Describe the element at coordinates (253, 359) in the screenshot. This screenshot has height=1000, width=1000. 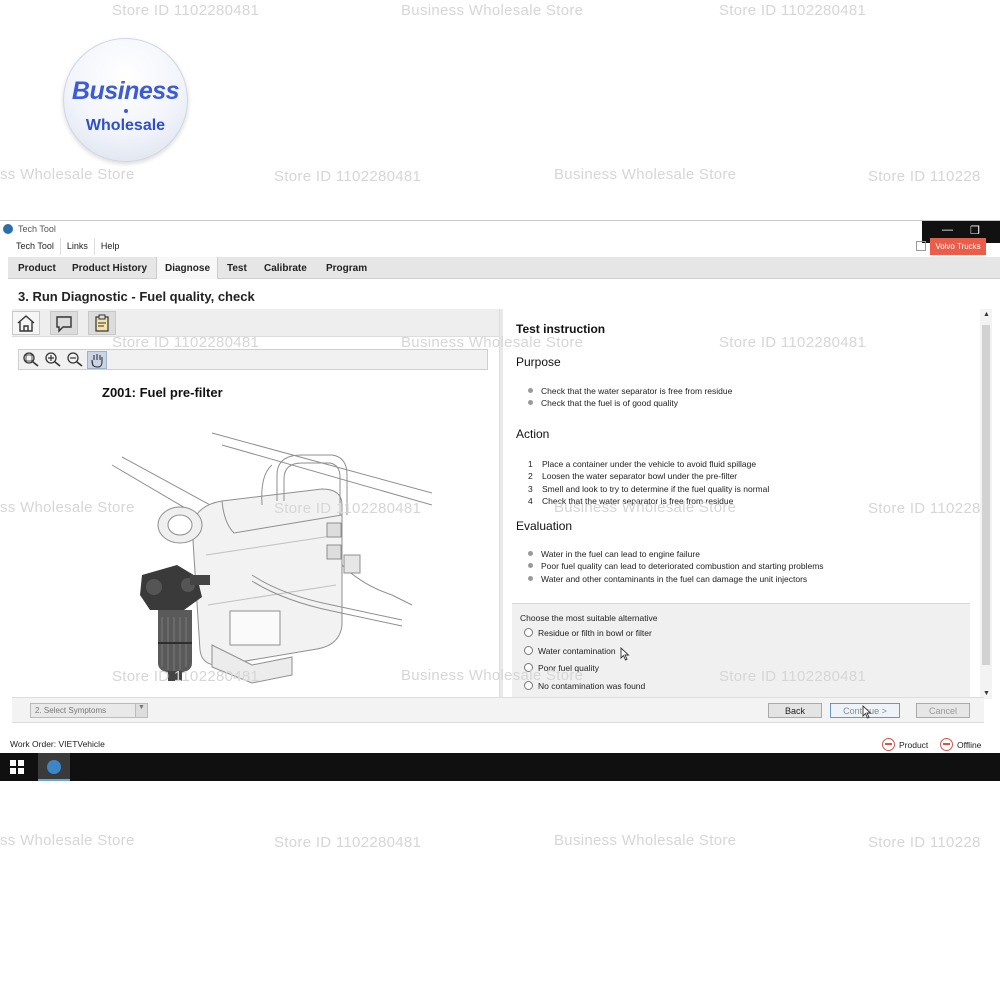
I see `zoom-toolbar` at that location.